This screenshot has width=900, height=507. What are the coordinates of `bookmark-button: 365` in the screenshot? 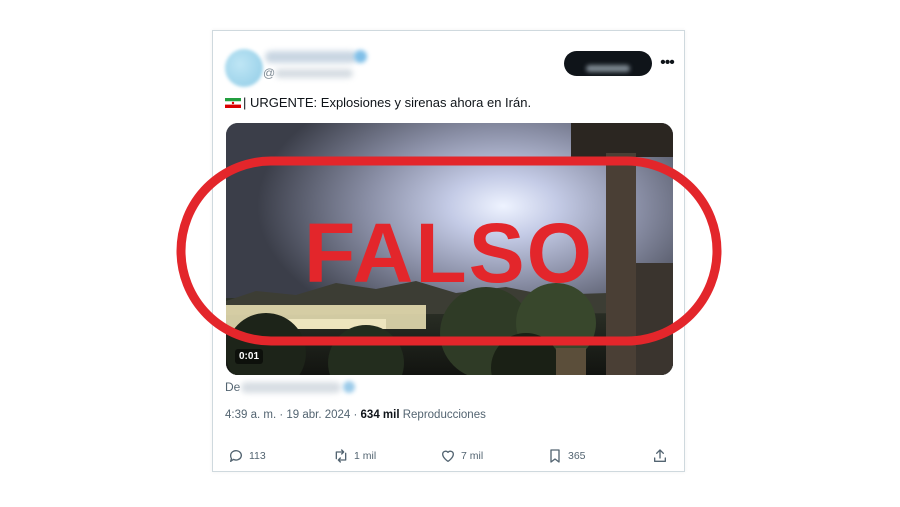 It's located at (566, 456).